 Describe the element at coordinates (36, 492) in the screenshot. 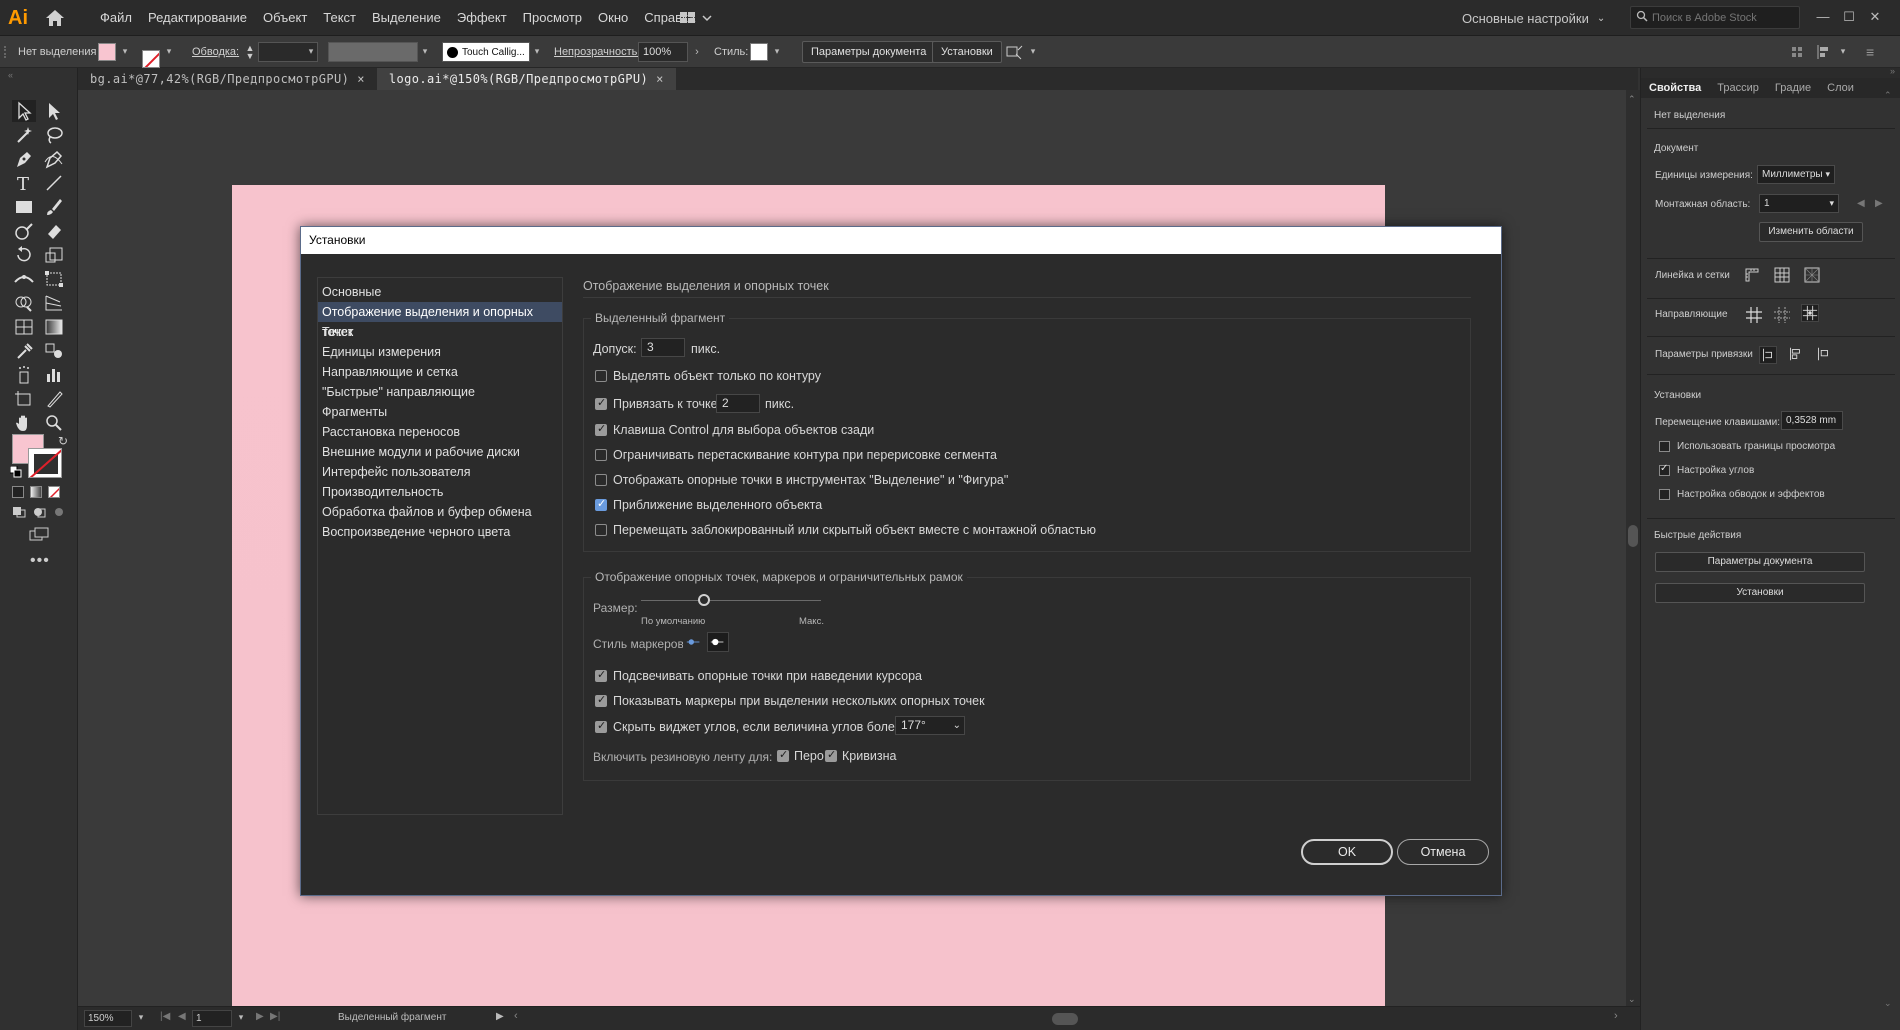

I see `gradient-mode-icon` at that location.